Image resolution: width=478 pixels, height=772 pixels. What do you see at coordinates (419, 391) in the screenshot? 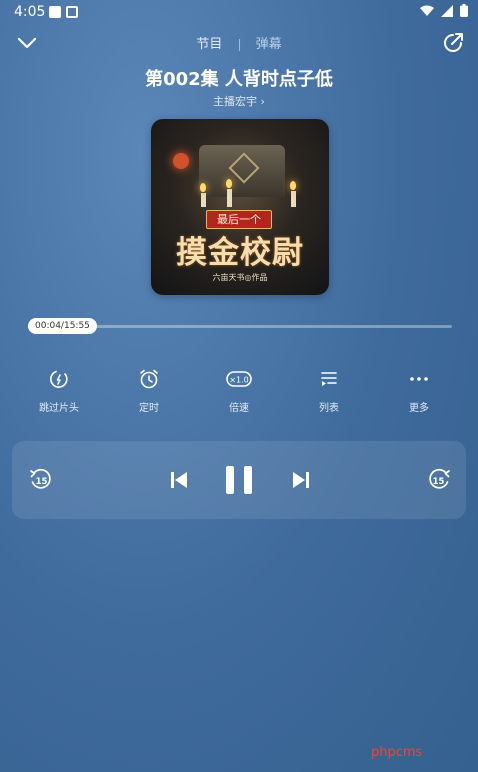
I see `more-button: 更多` at bounding box center [419, 391].